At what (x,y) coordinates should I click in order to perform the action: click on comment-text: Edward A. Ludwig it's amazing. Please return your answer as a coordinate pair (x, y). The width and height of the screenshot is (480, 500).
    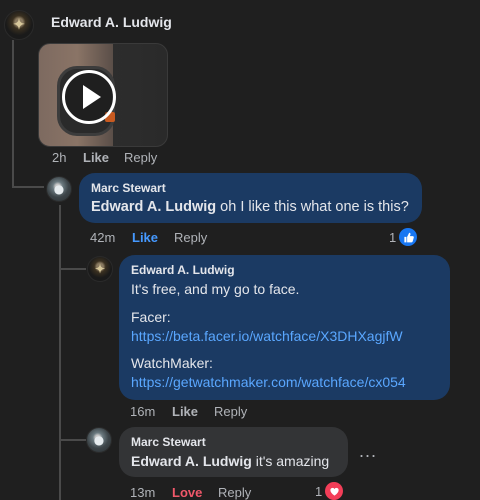
    Looking at the image, I should click on (233, 461).